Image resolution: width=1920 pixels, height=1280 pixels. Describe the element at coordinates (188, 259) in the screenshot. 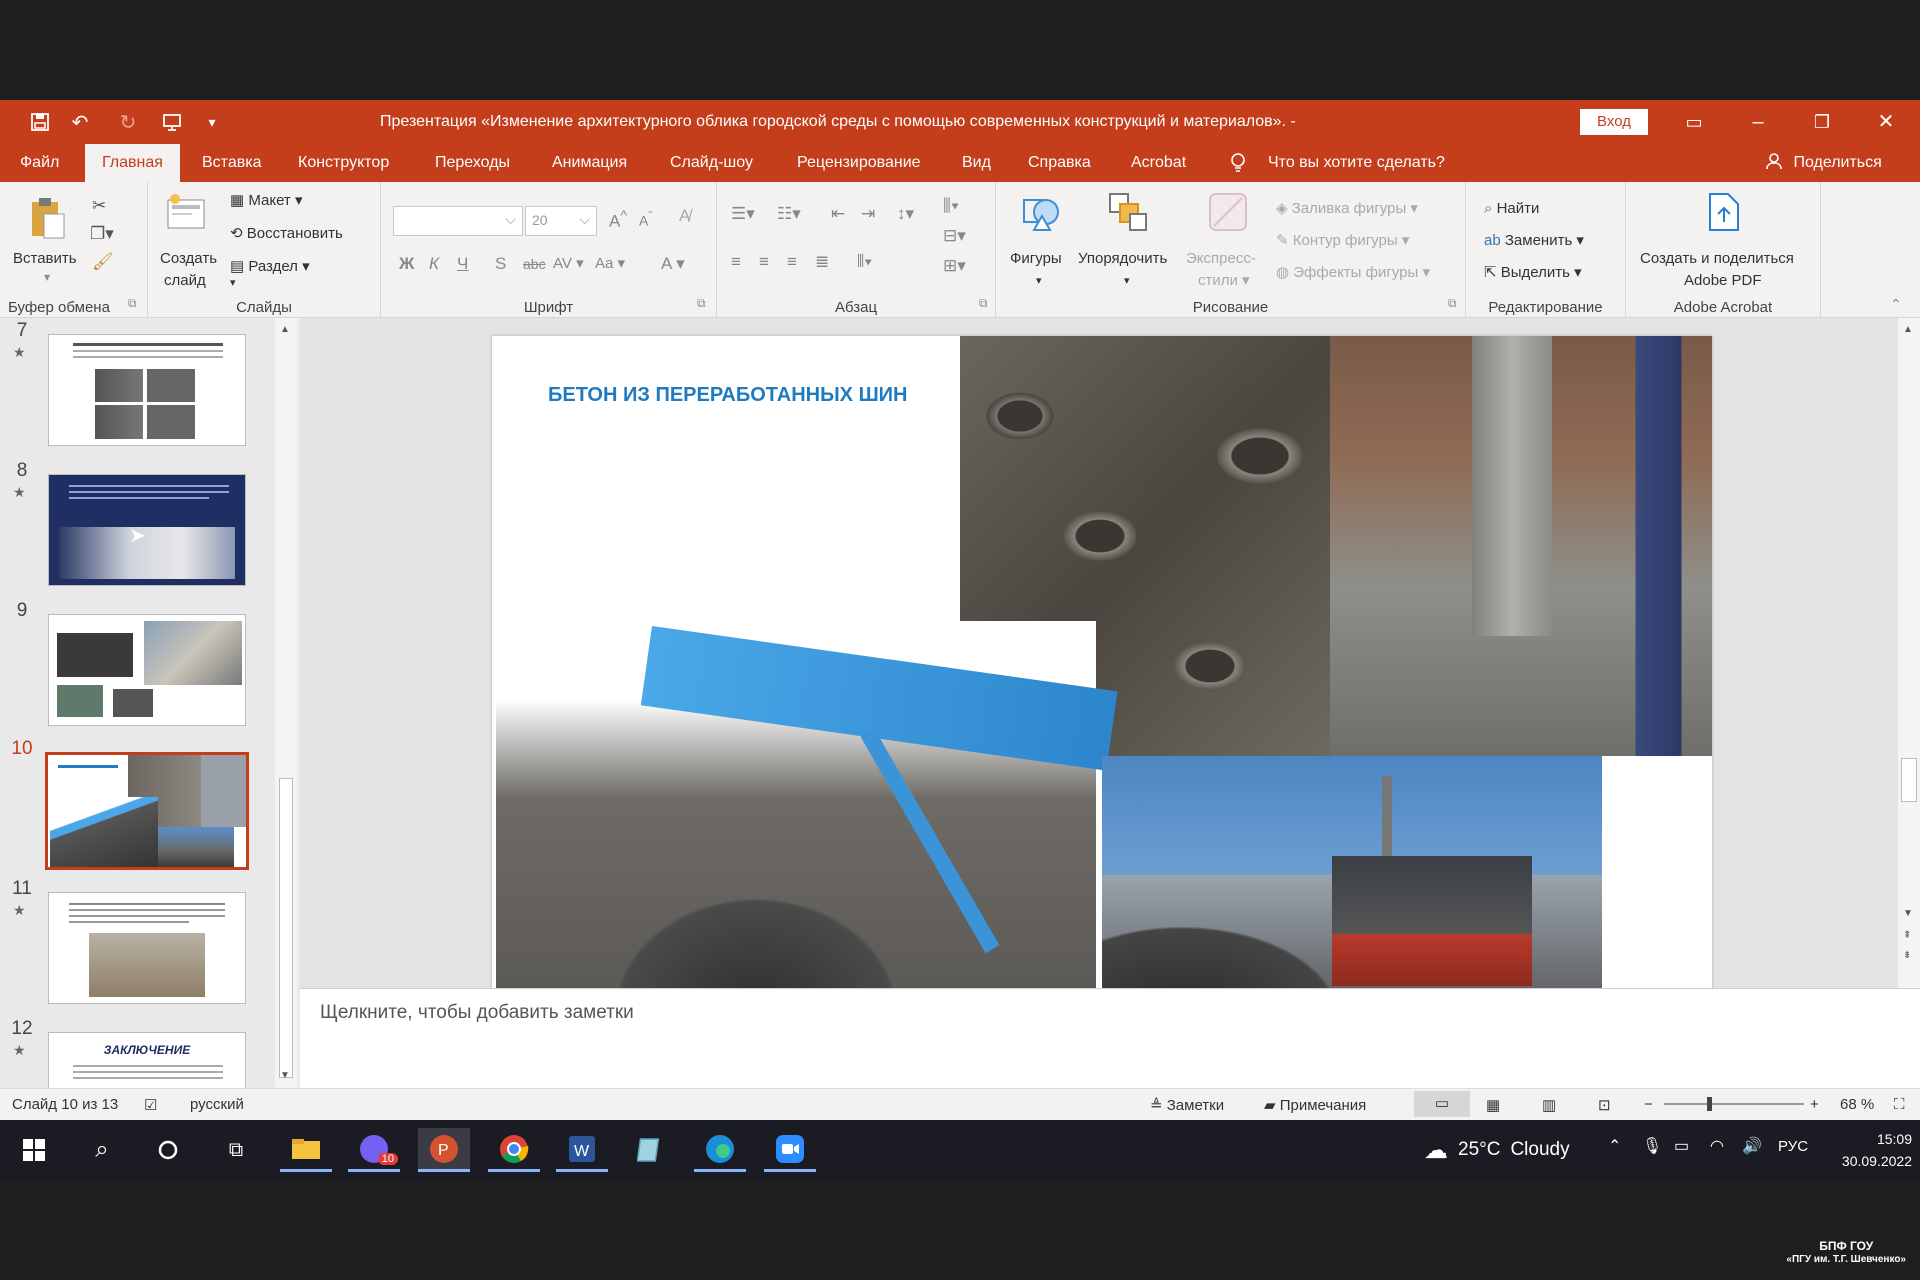

I see `new-slide-button: Создать` at that location.